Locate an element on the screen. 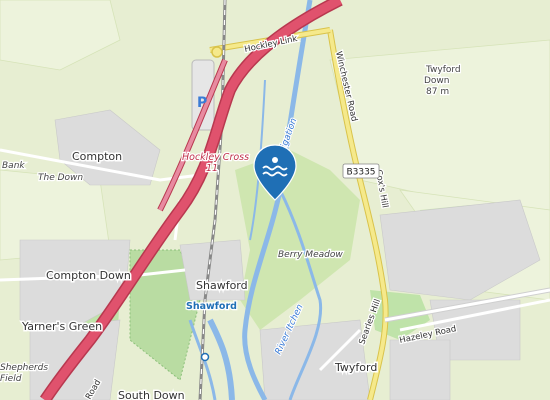 This screenshot has width=550, height=400. place-berry-meadow: Berry Meadow is located at coordinates (310, 255).